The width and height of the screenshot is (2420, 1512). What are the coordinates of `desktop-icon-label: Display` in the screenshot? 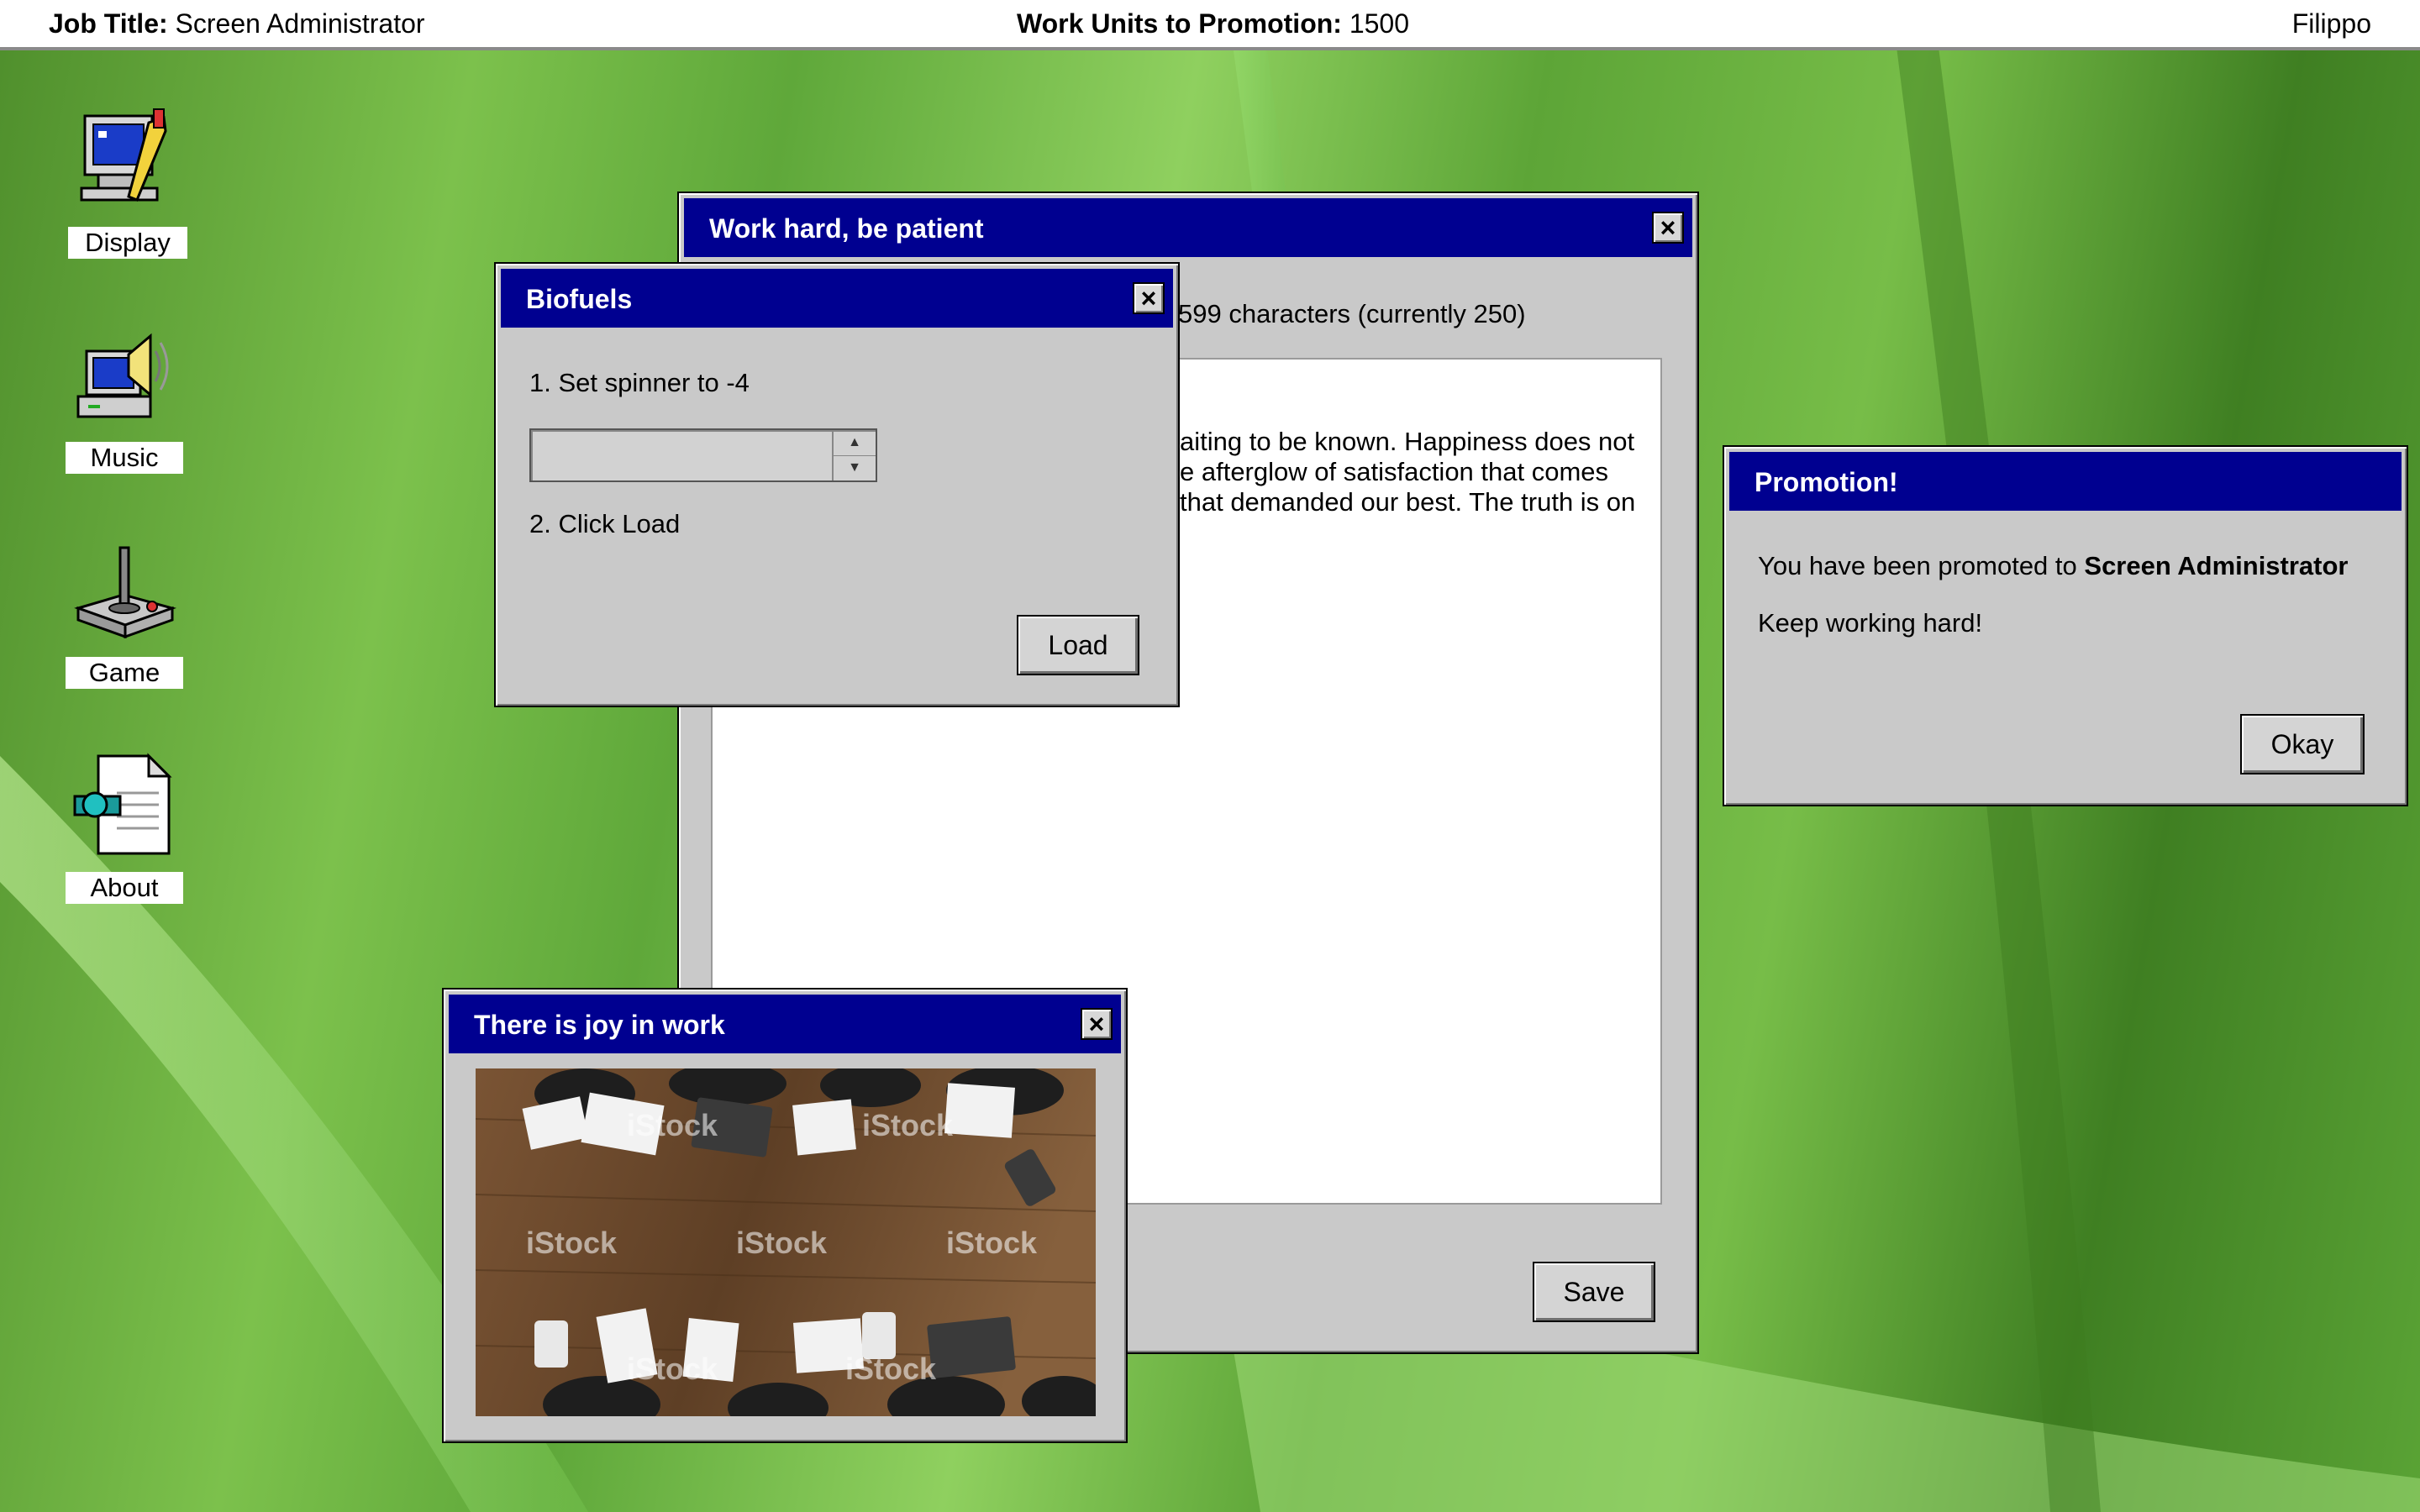 It's located at (128, 243).